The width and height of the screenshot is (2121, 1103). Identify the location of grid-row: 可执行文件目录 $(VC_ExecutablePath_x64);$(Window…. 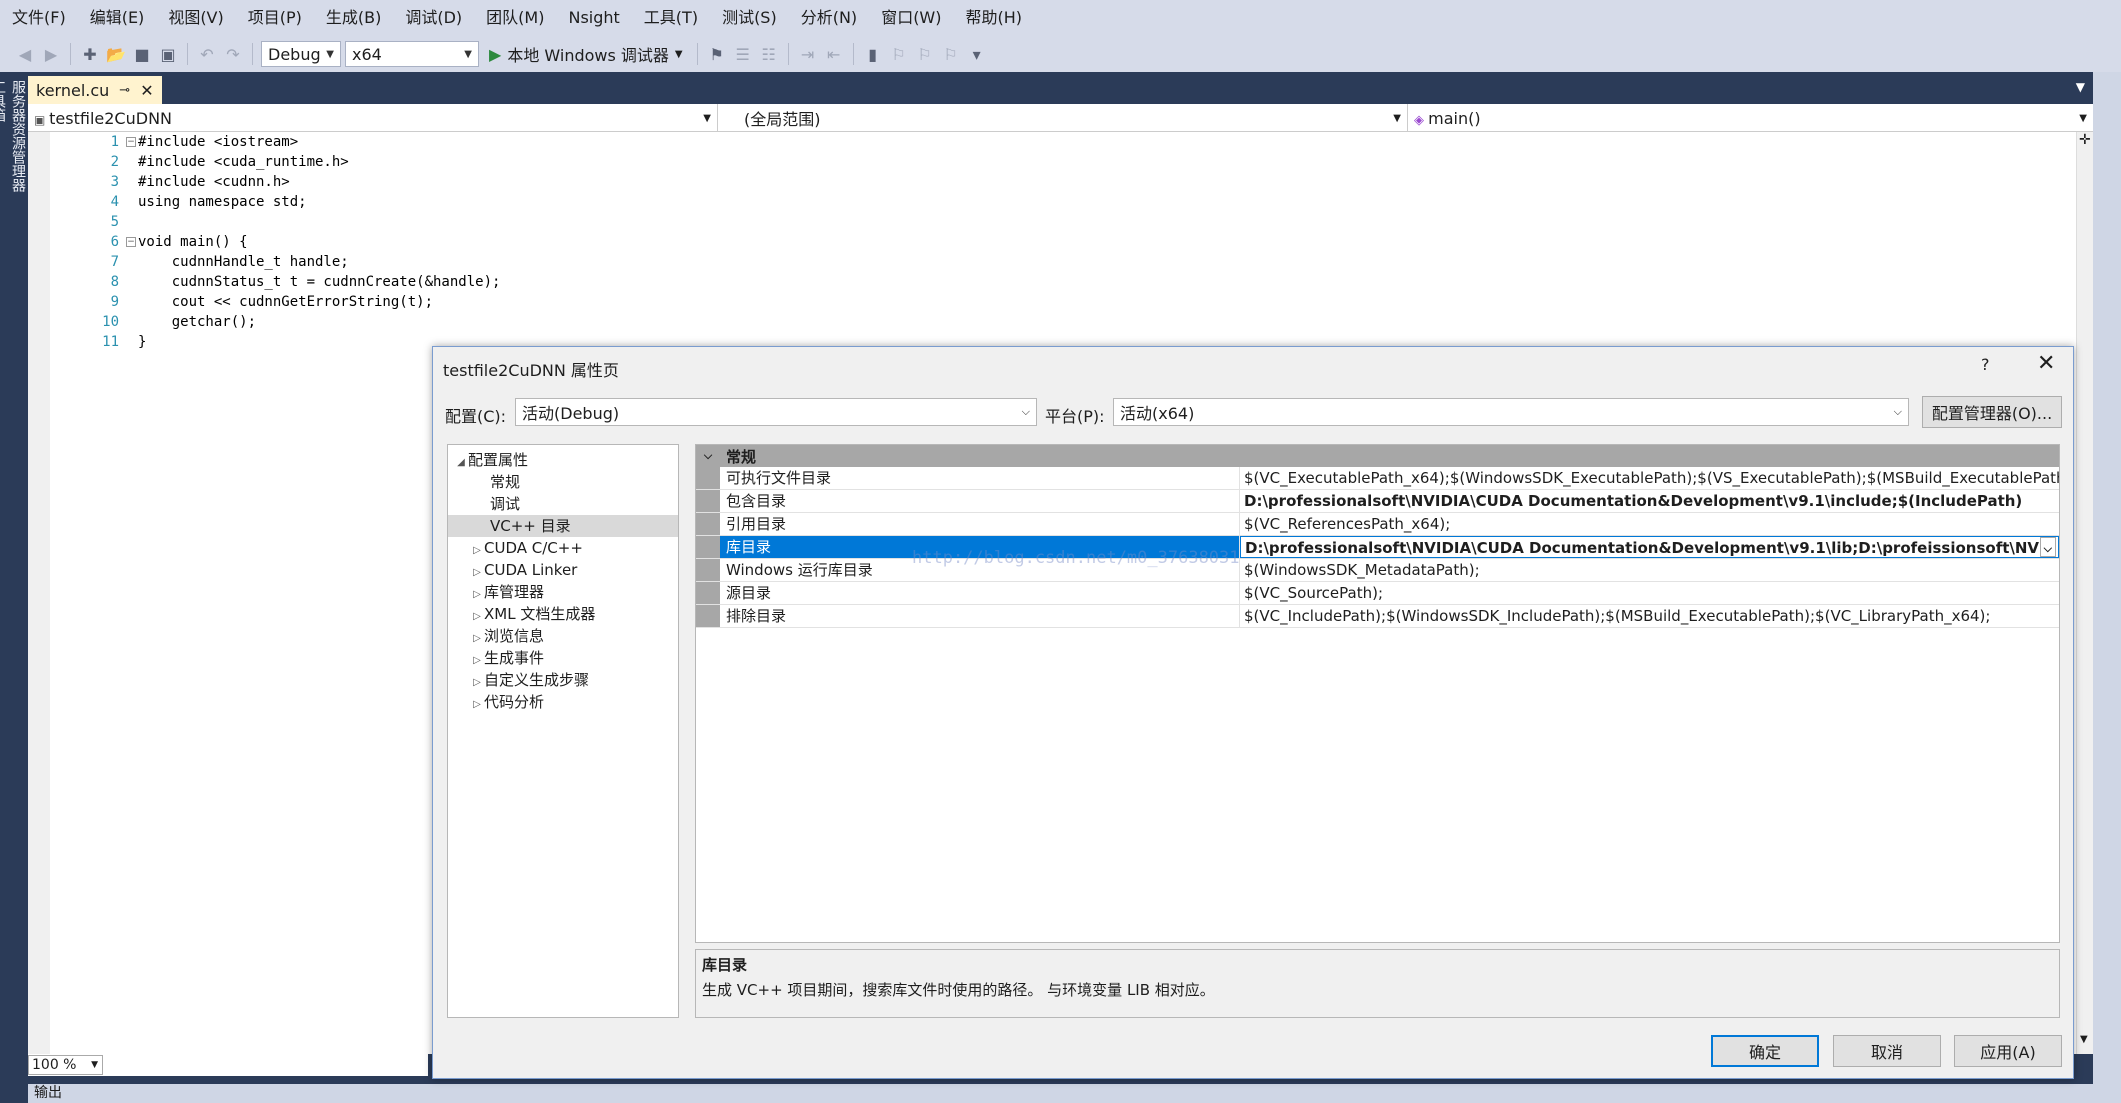
(1377, 478).